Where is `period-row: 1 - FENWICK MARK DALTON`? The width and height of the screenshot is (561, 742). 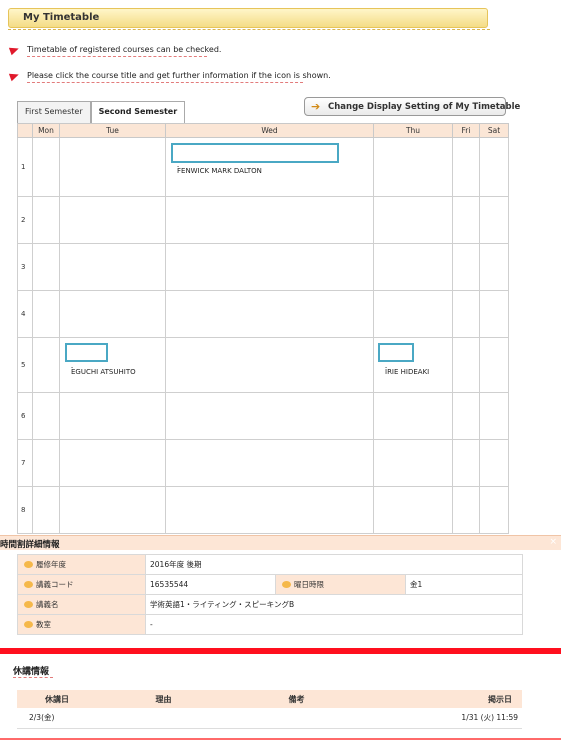
period-row: 1 - FENWICK MARK DALTON is located at coordinates (263, 167).